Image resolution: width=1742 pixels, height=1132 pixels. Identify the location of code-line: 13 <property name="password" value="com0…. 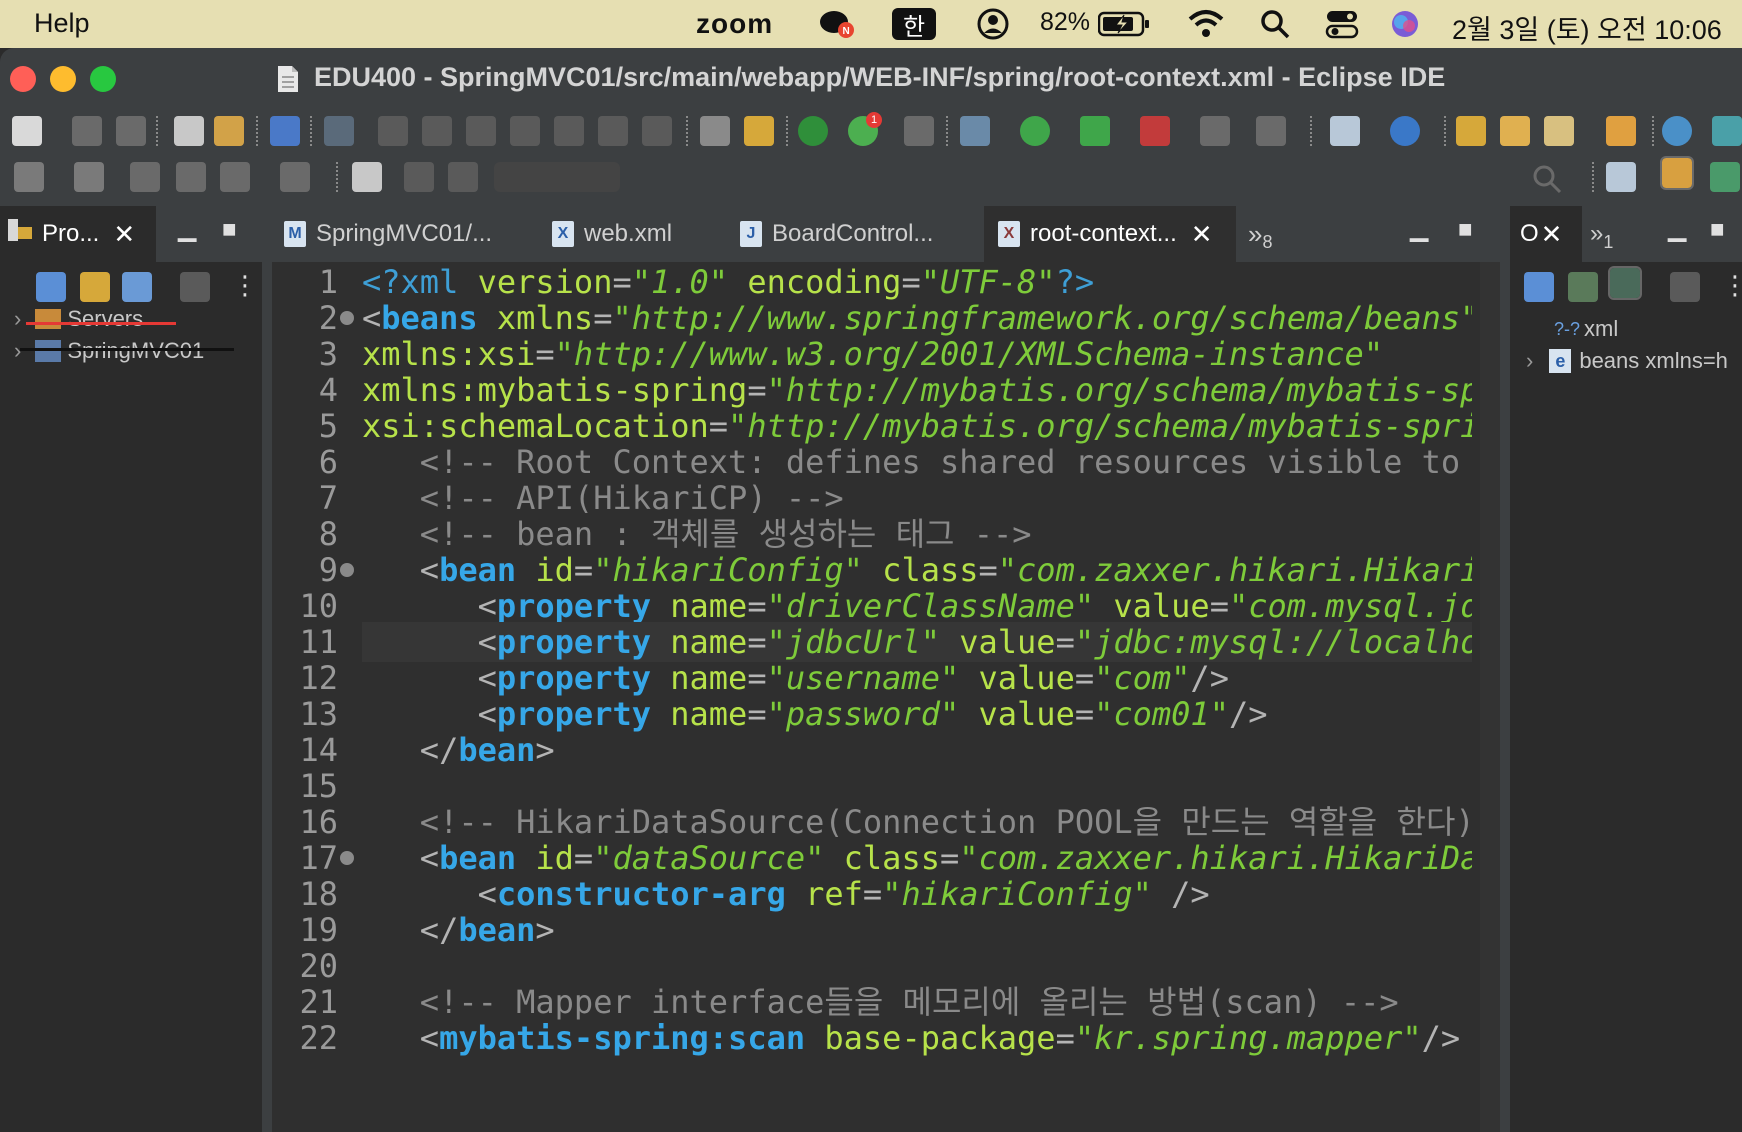
(886, 714).